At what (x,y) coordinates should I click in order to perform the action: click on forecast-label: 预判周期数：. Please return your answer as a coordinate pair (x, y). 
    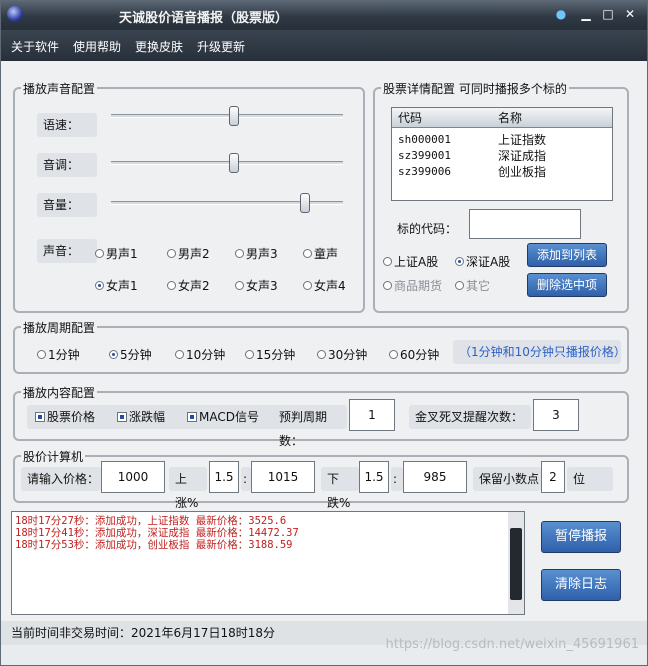
    Looking at the image, I should click on (310, 426).